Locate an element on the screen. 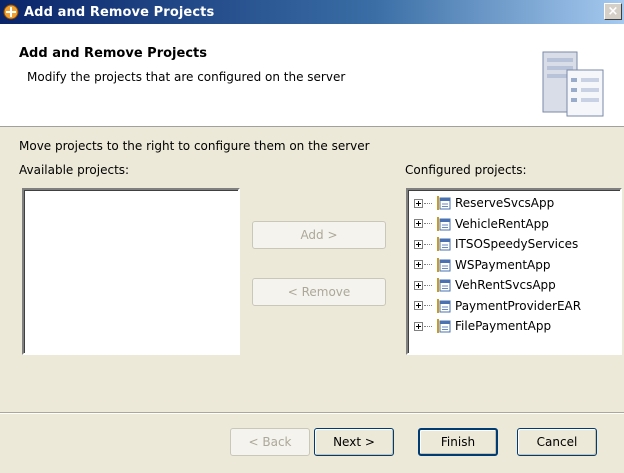 Image resolution: width=624 pixels, height=473 pixels. tree-item-label: ITSOSpeedyServices is located at coordinates (517, 244).